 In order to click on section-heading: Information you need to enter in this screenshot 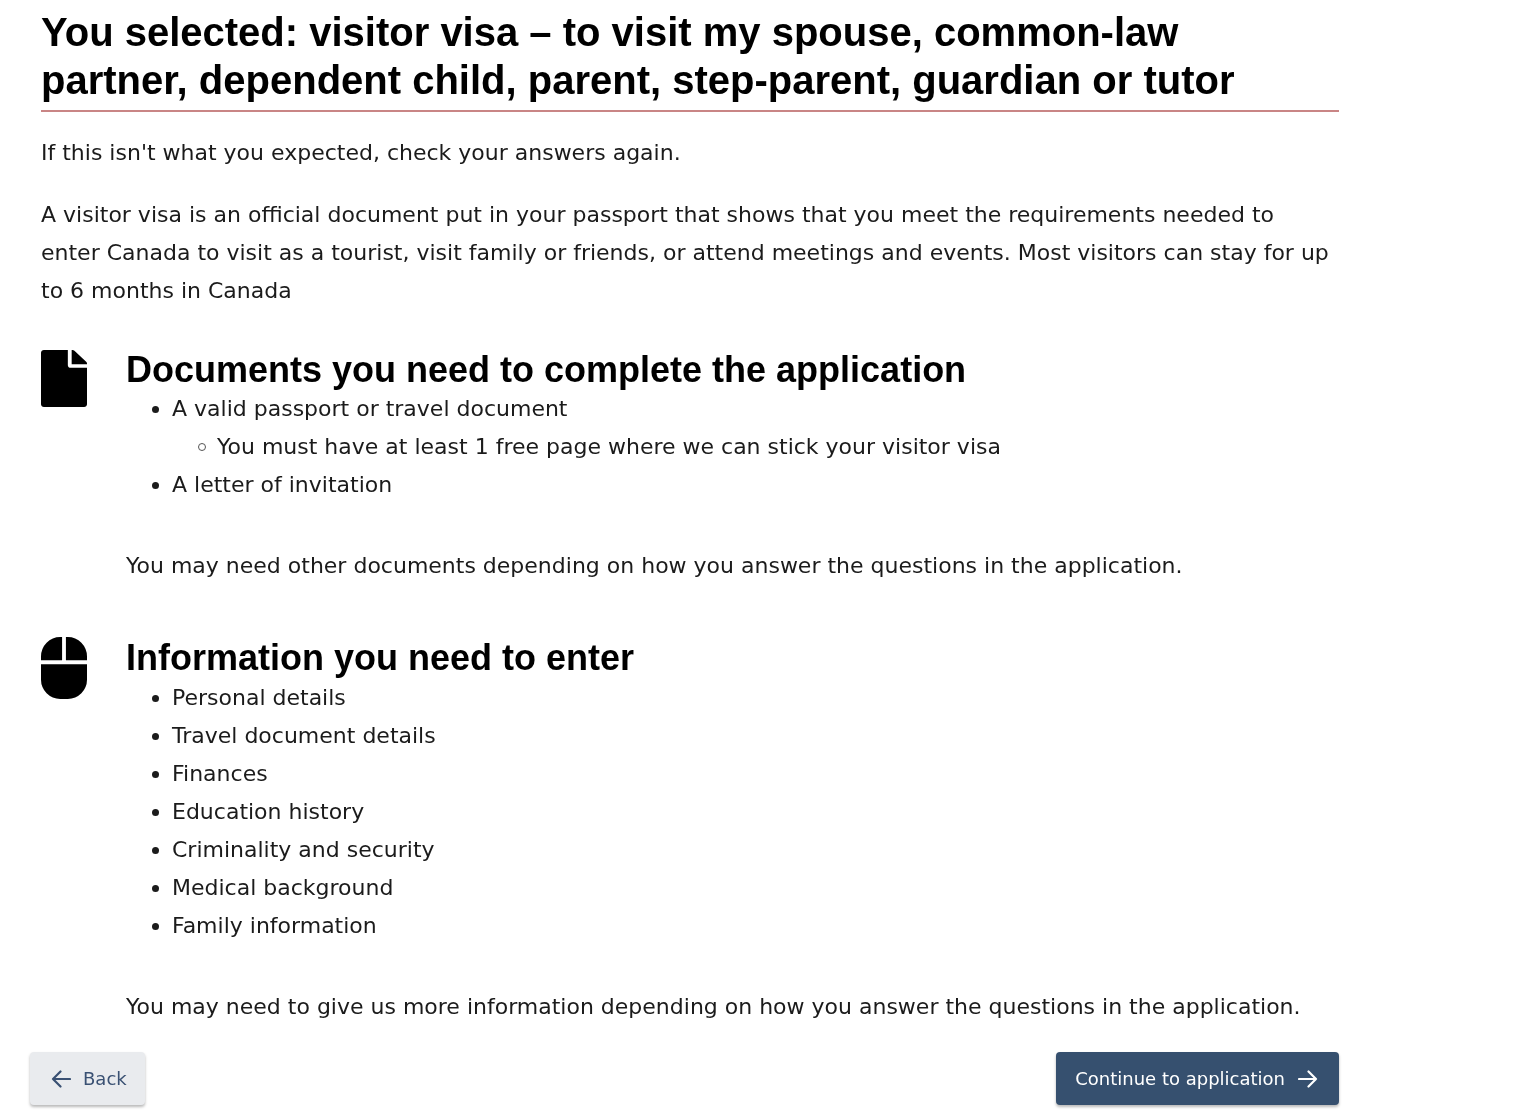, I will do `click(381, 658)`.